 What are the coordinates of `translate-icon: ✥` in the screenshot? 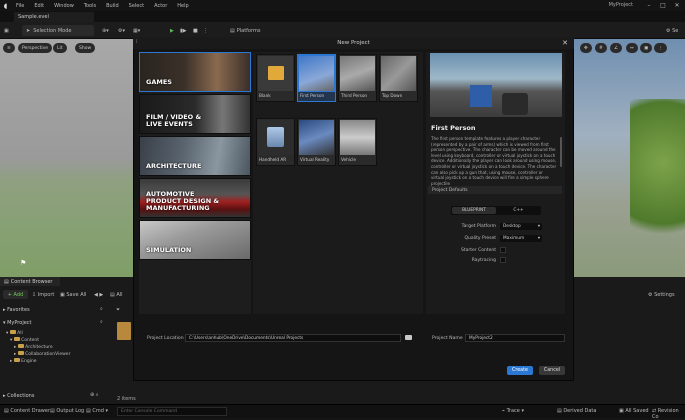 It's located at (586, 48).